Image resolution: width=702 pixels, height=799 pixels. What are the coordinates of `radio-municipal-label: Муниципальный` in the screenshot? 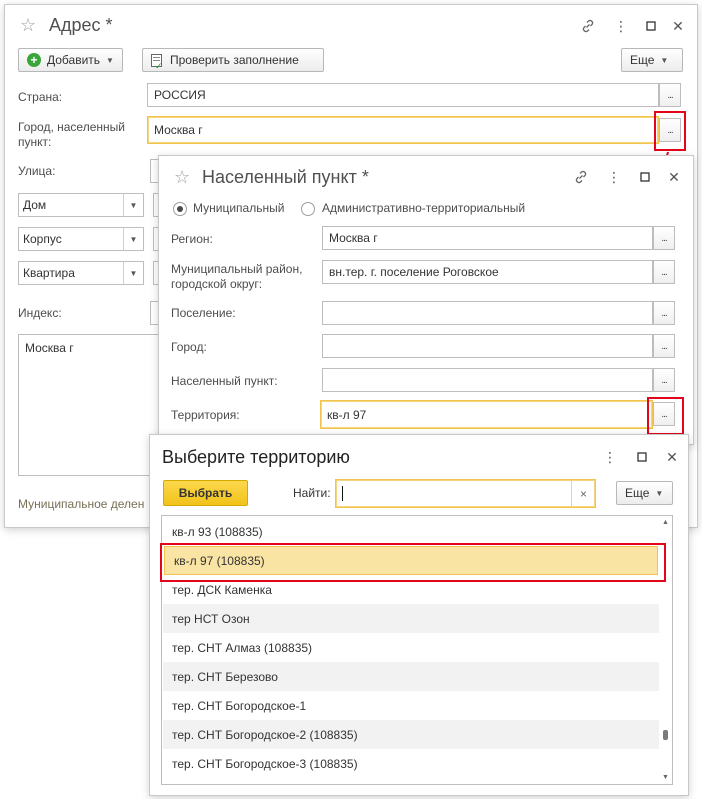 It's located at (239, 208).